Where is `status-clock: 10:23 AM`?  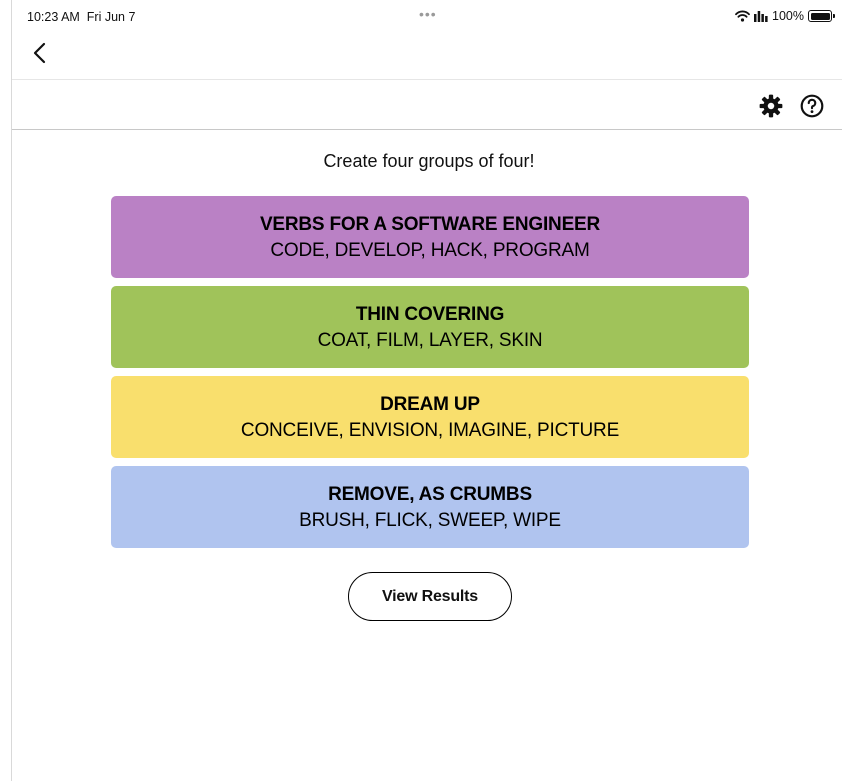
status-clock: 10:23 AM is located at coordinates (53, 17).